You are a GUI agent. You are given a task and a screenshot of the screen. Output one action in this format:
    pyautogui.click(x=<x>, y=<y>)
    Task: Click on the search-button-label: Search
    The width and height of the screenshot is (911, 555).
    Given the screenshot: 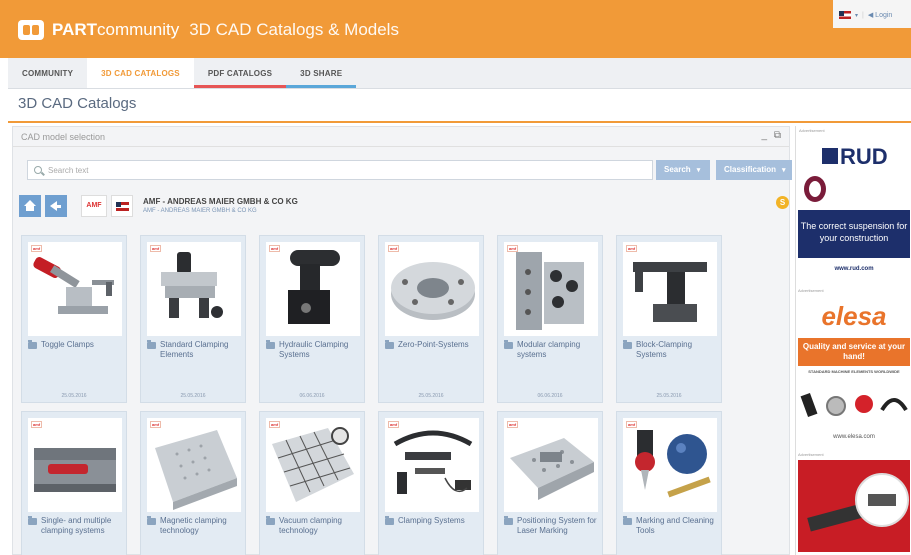 What is the action you would take?
    pyautogui.click(x=677, y=169)
    